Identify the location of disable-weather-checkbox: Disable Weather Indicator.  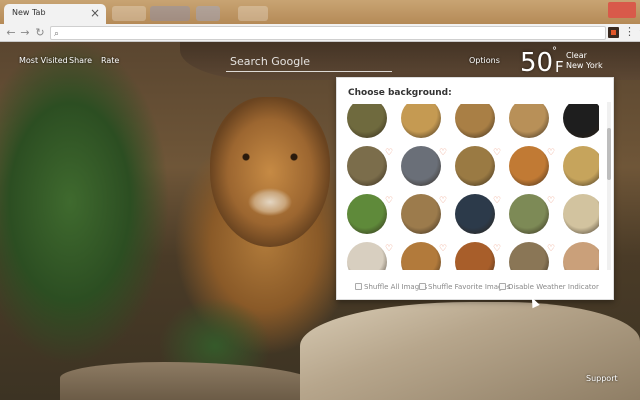
(549, 287).